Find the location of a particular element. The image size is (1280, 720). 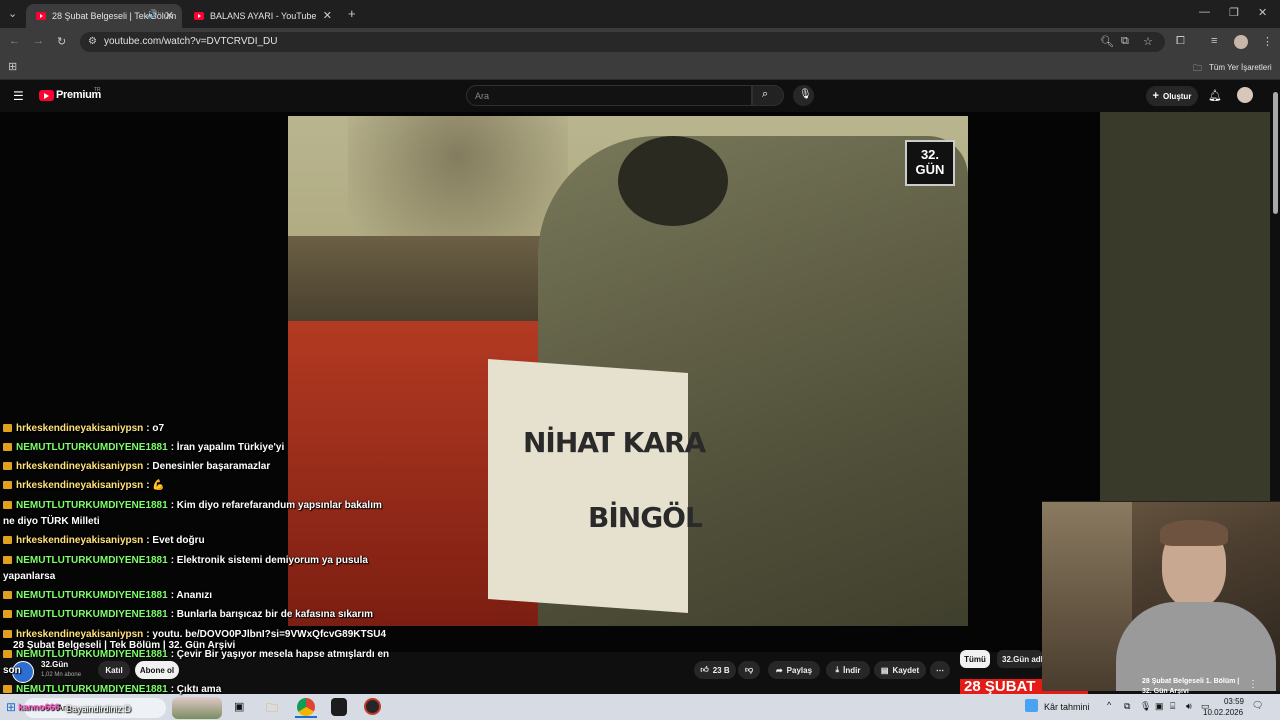

reload-icon: ↻ is located at coordinates (61, 41).